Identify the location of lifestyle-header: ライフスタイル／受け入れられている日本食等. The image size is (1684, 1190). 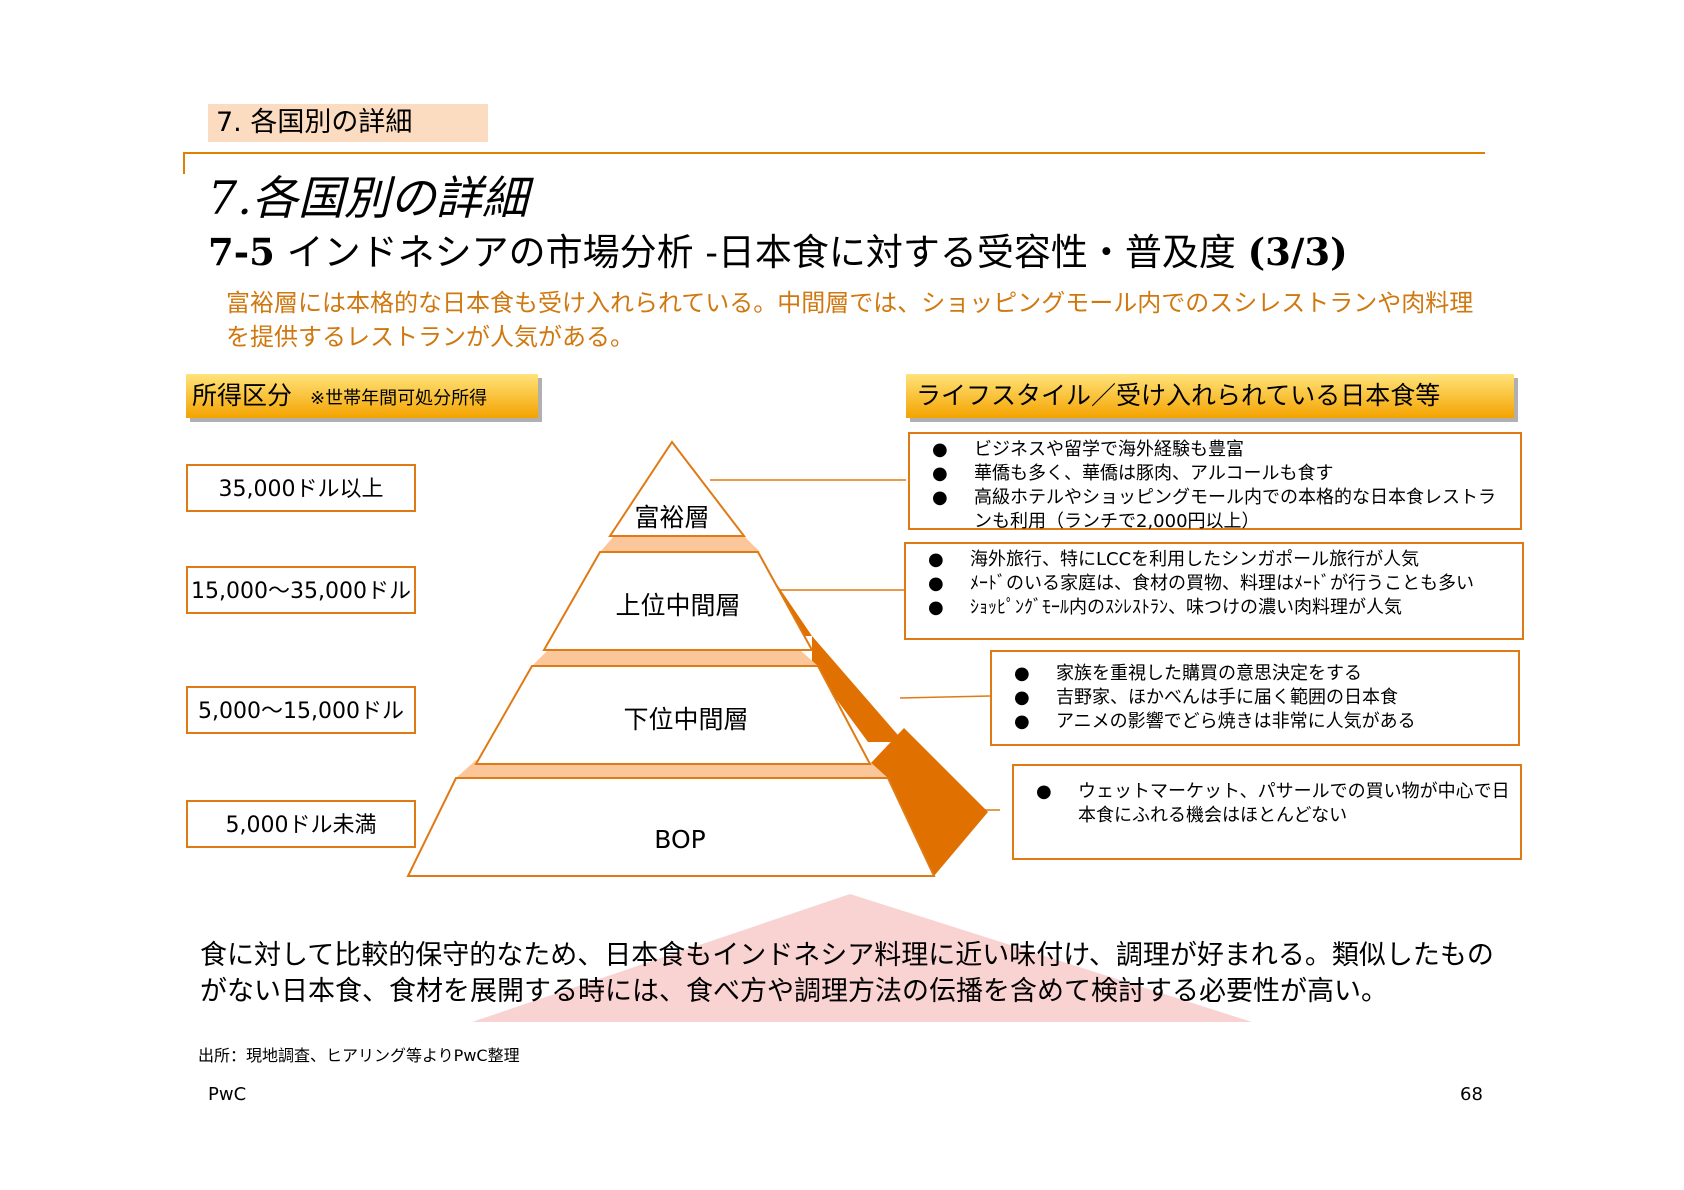
(1210, 396).